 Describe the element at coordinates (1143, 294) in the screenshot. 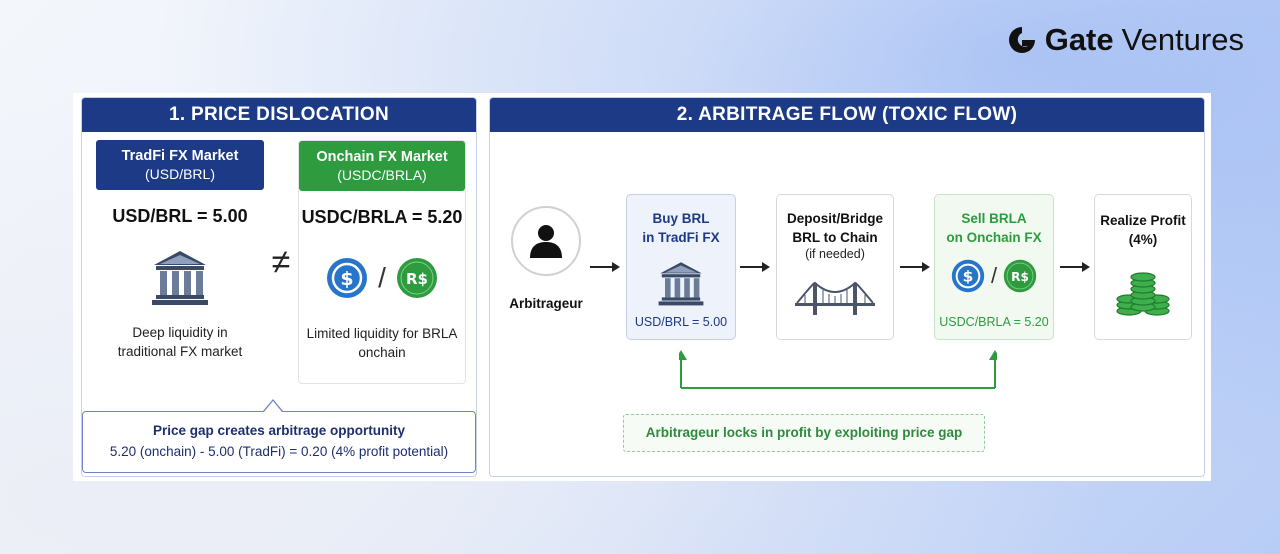

I see `coin-stack-icon` at that location.